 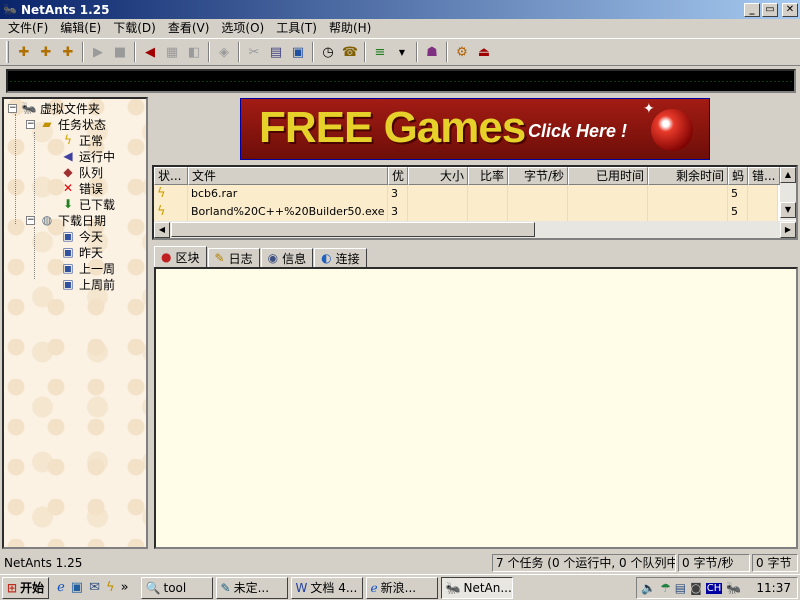 What do you see at coordinates (7, 52) in the screenshot?
I see `toolbar-grip` at bounding box center [7, 52].